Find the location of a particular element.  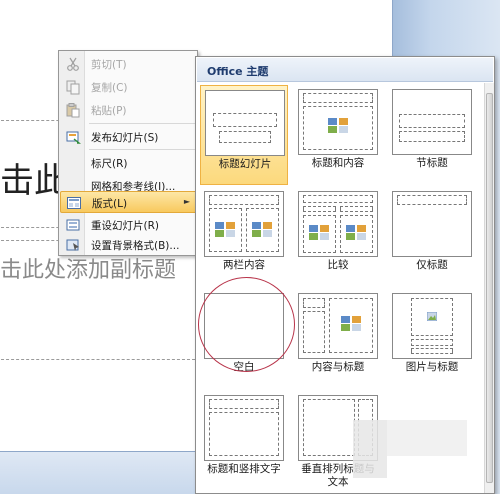

layout-label: 节标题 is located at coordinates (432, 163).